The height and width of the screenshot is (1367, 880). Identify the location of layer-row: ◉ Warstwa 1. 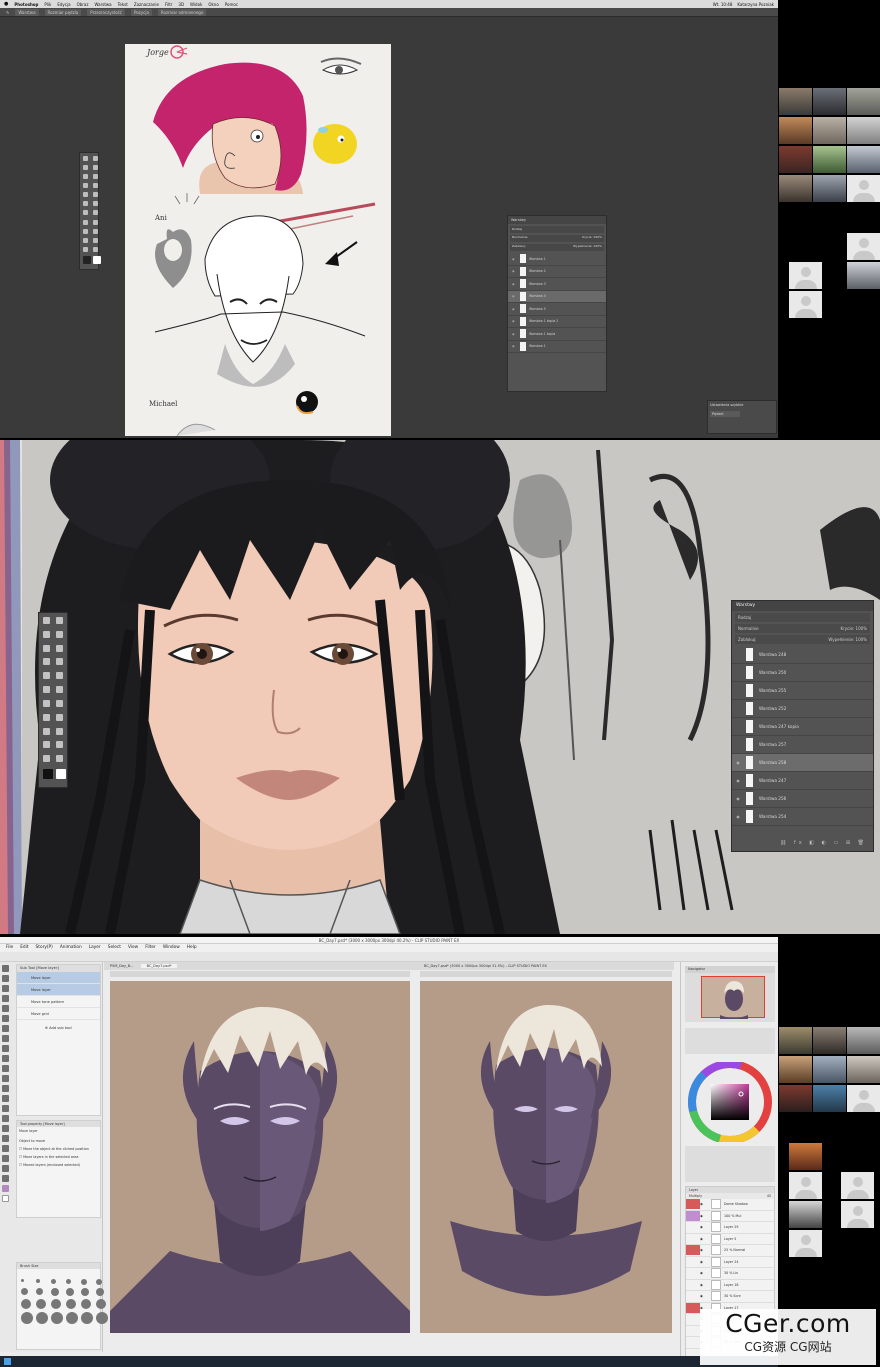
(557, 259).